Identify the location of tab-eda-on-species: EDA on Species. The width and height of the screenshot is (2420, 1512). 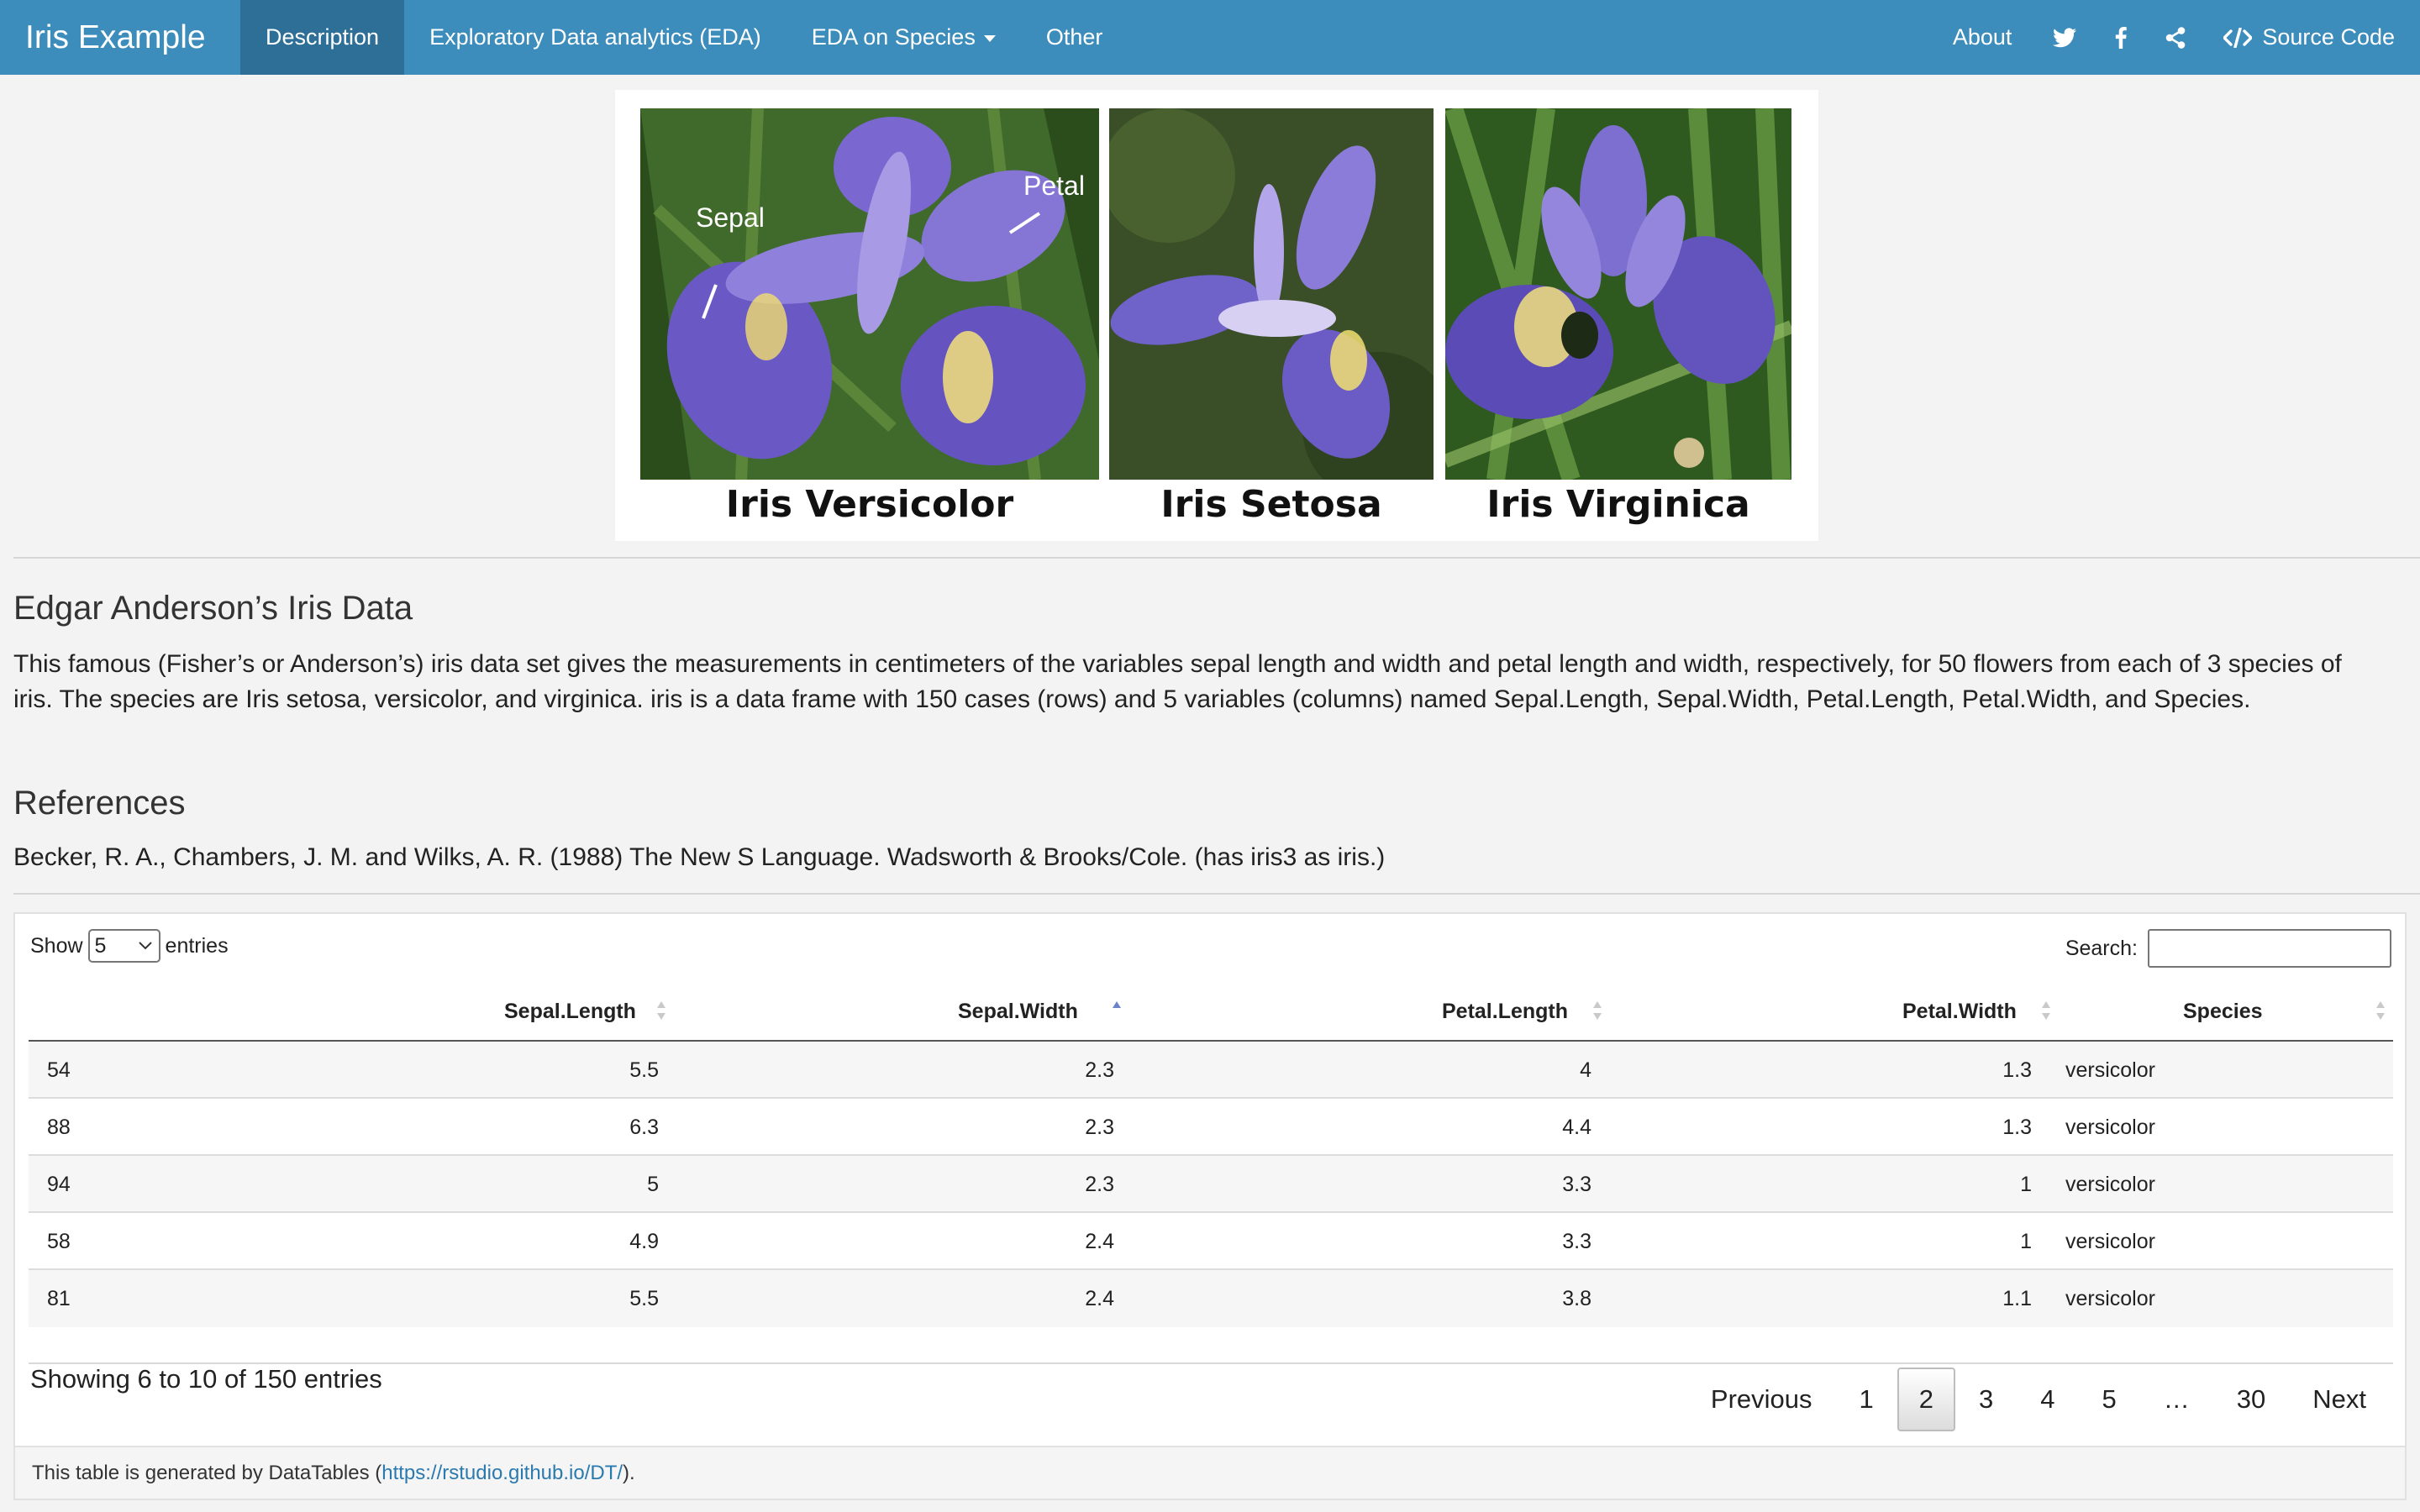
(903, 37).